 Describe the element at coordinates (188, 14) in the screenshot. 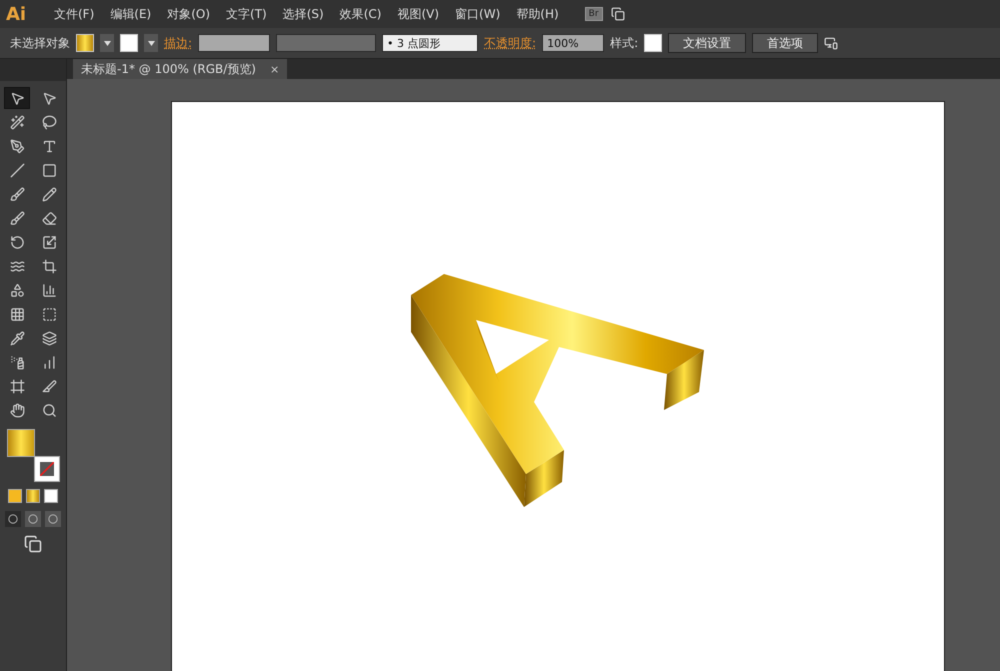

I see `menu-item: 对象(O)` at that location.